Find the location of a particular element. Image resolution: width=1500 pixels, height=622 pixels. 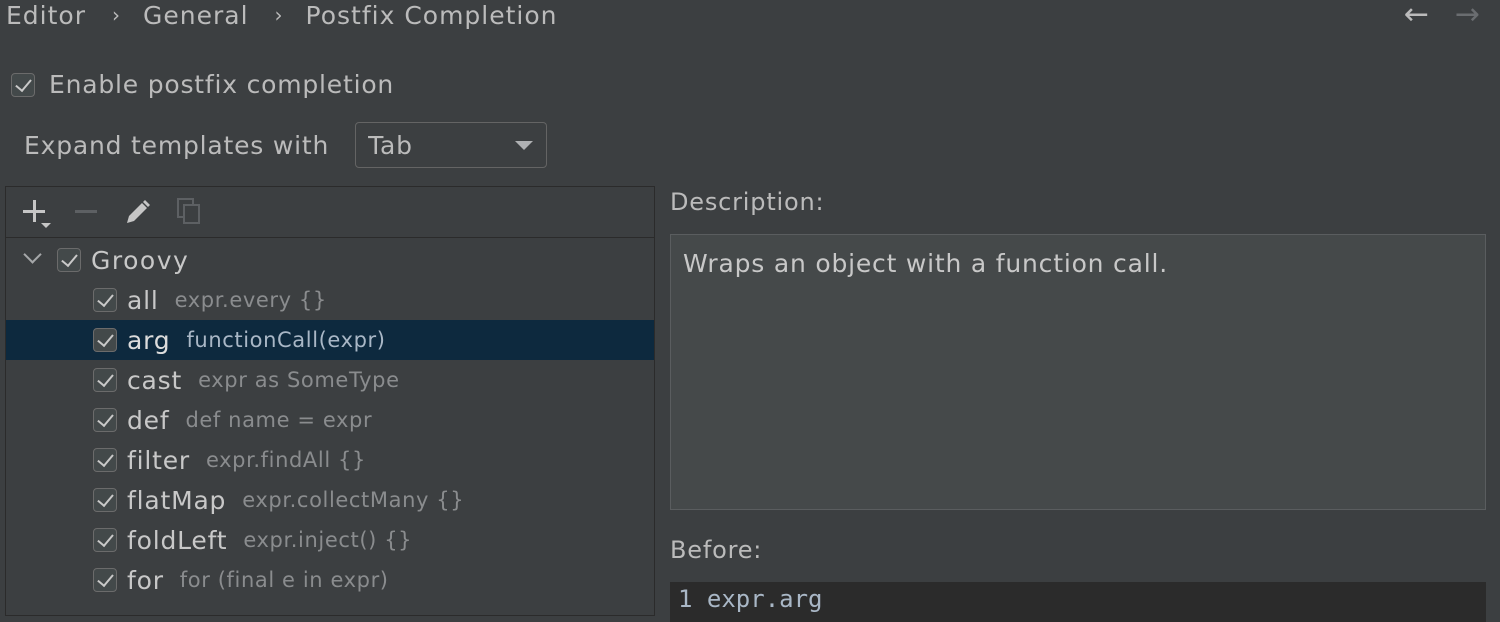

tree-toolbar is located at coordinates (330, 212).